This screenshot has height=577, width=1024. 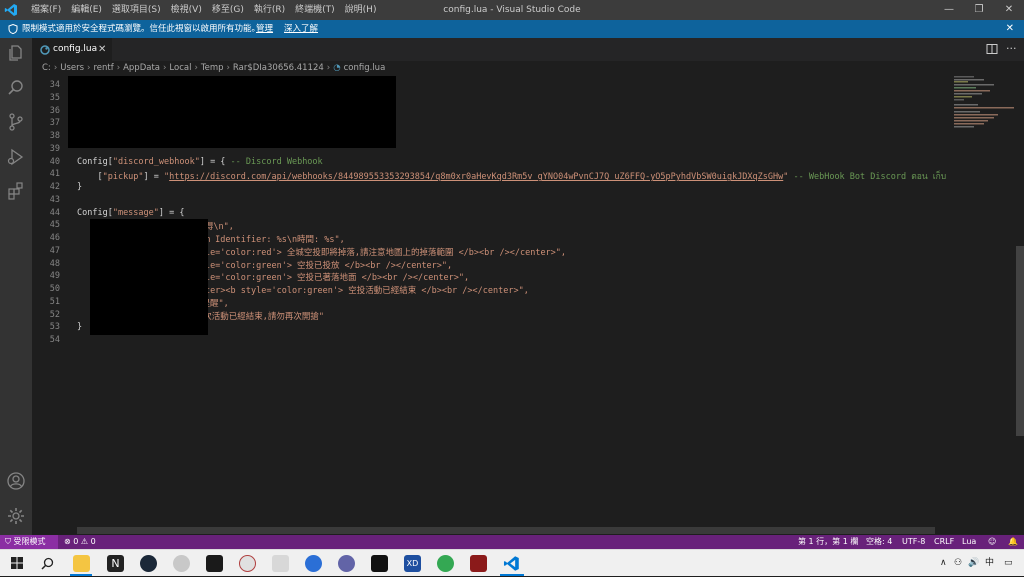 What do you see at coordinates (136, 10) in the screenshot?
I see `menu-selection: 選取項目(S)` at bounding box center [136, 10].